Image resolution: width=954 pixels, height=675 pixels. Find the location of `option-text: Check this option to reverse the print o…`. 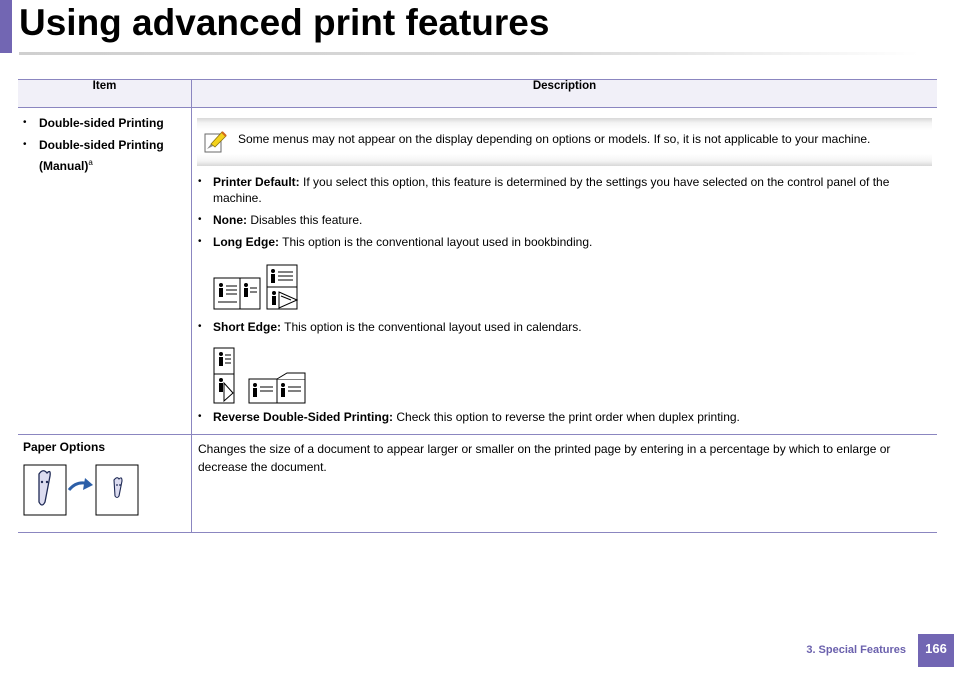

option-text: Check this option to reverse the print o… is located at coordinates (566, 417).